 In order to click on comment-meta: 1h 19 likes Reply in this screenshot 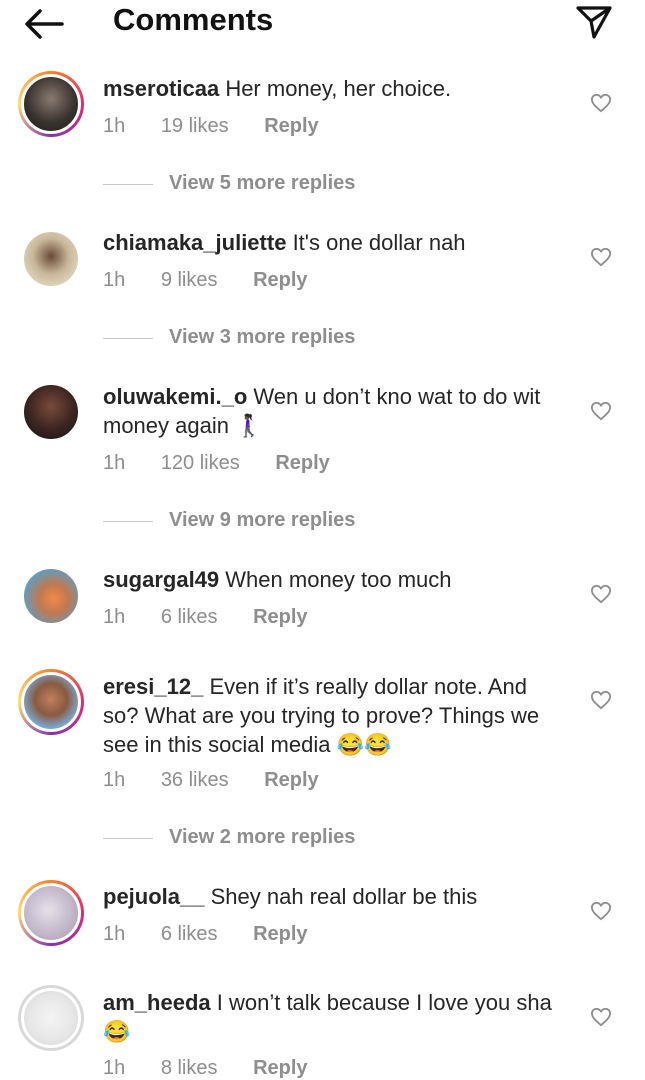, I will do `click(226, 126)`.